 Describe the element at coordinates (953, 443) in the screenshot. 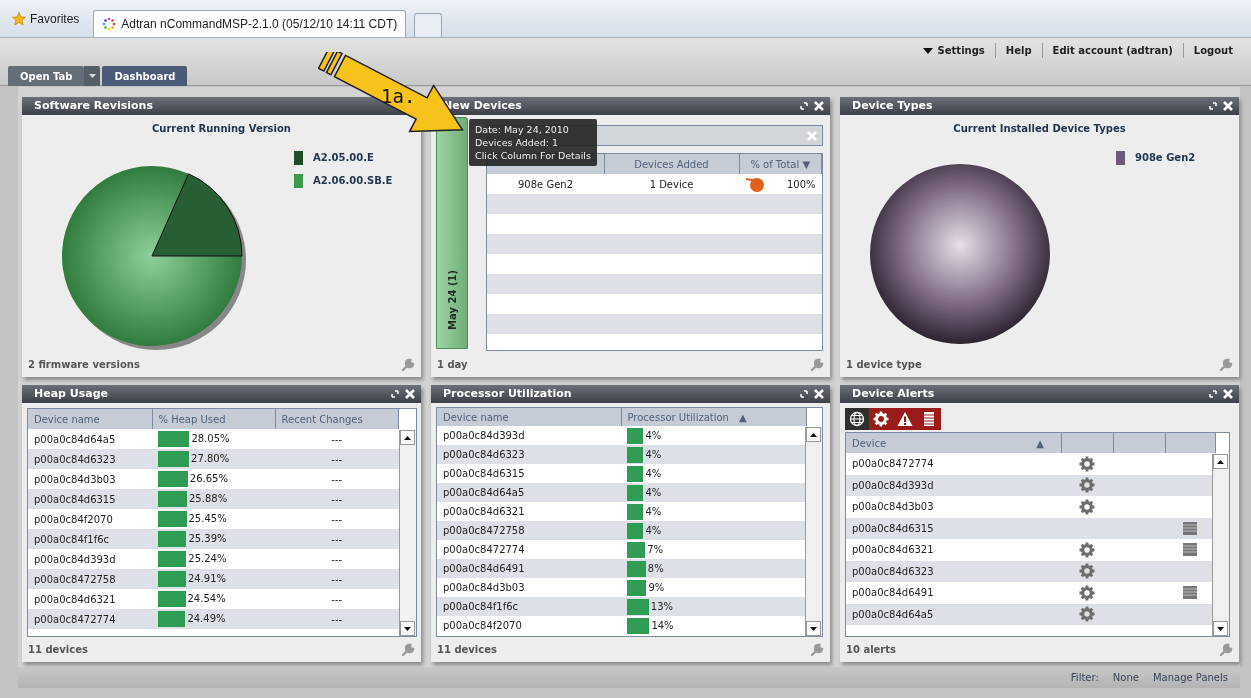

I see `column-header: Device ▲` at that location.